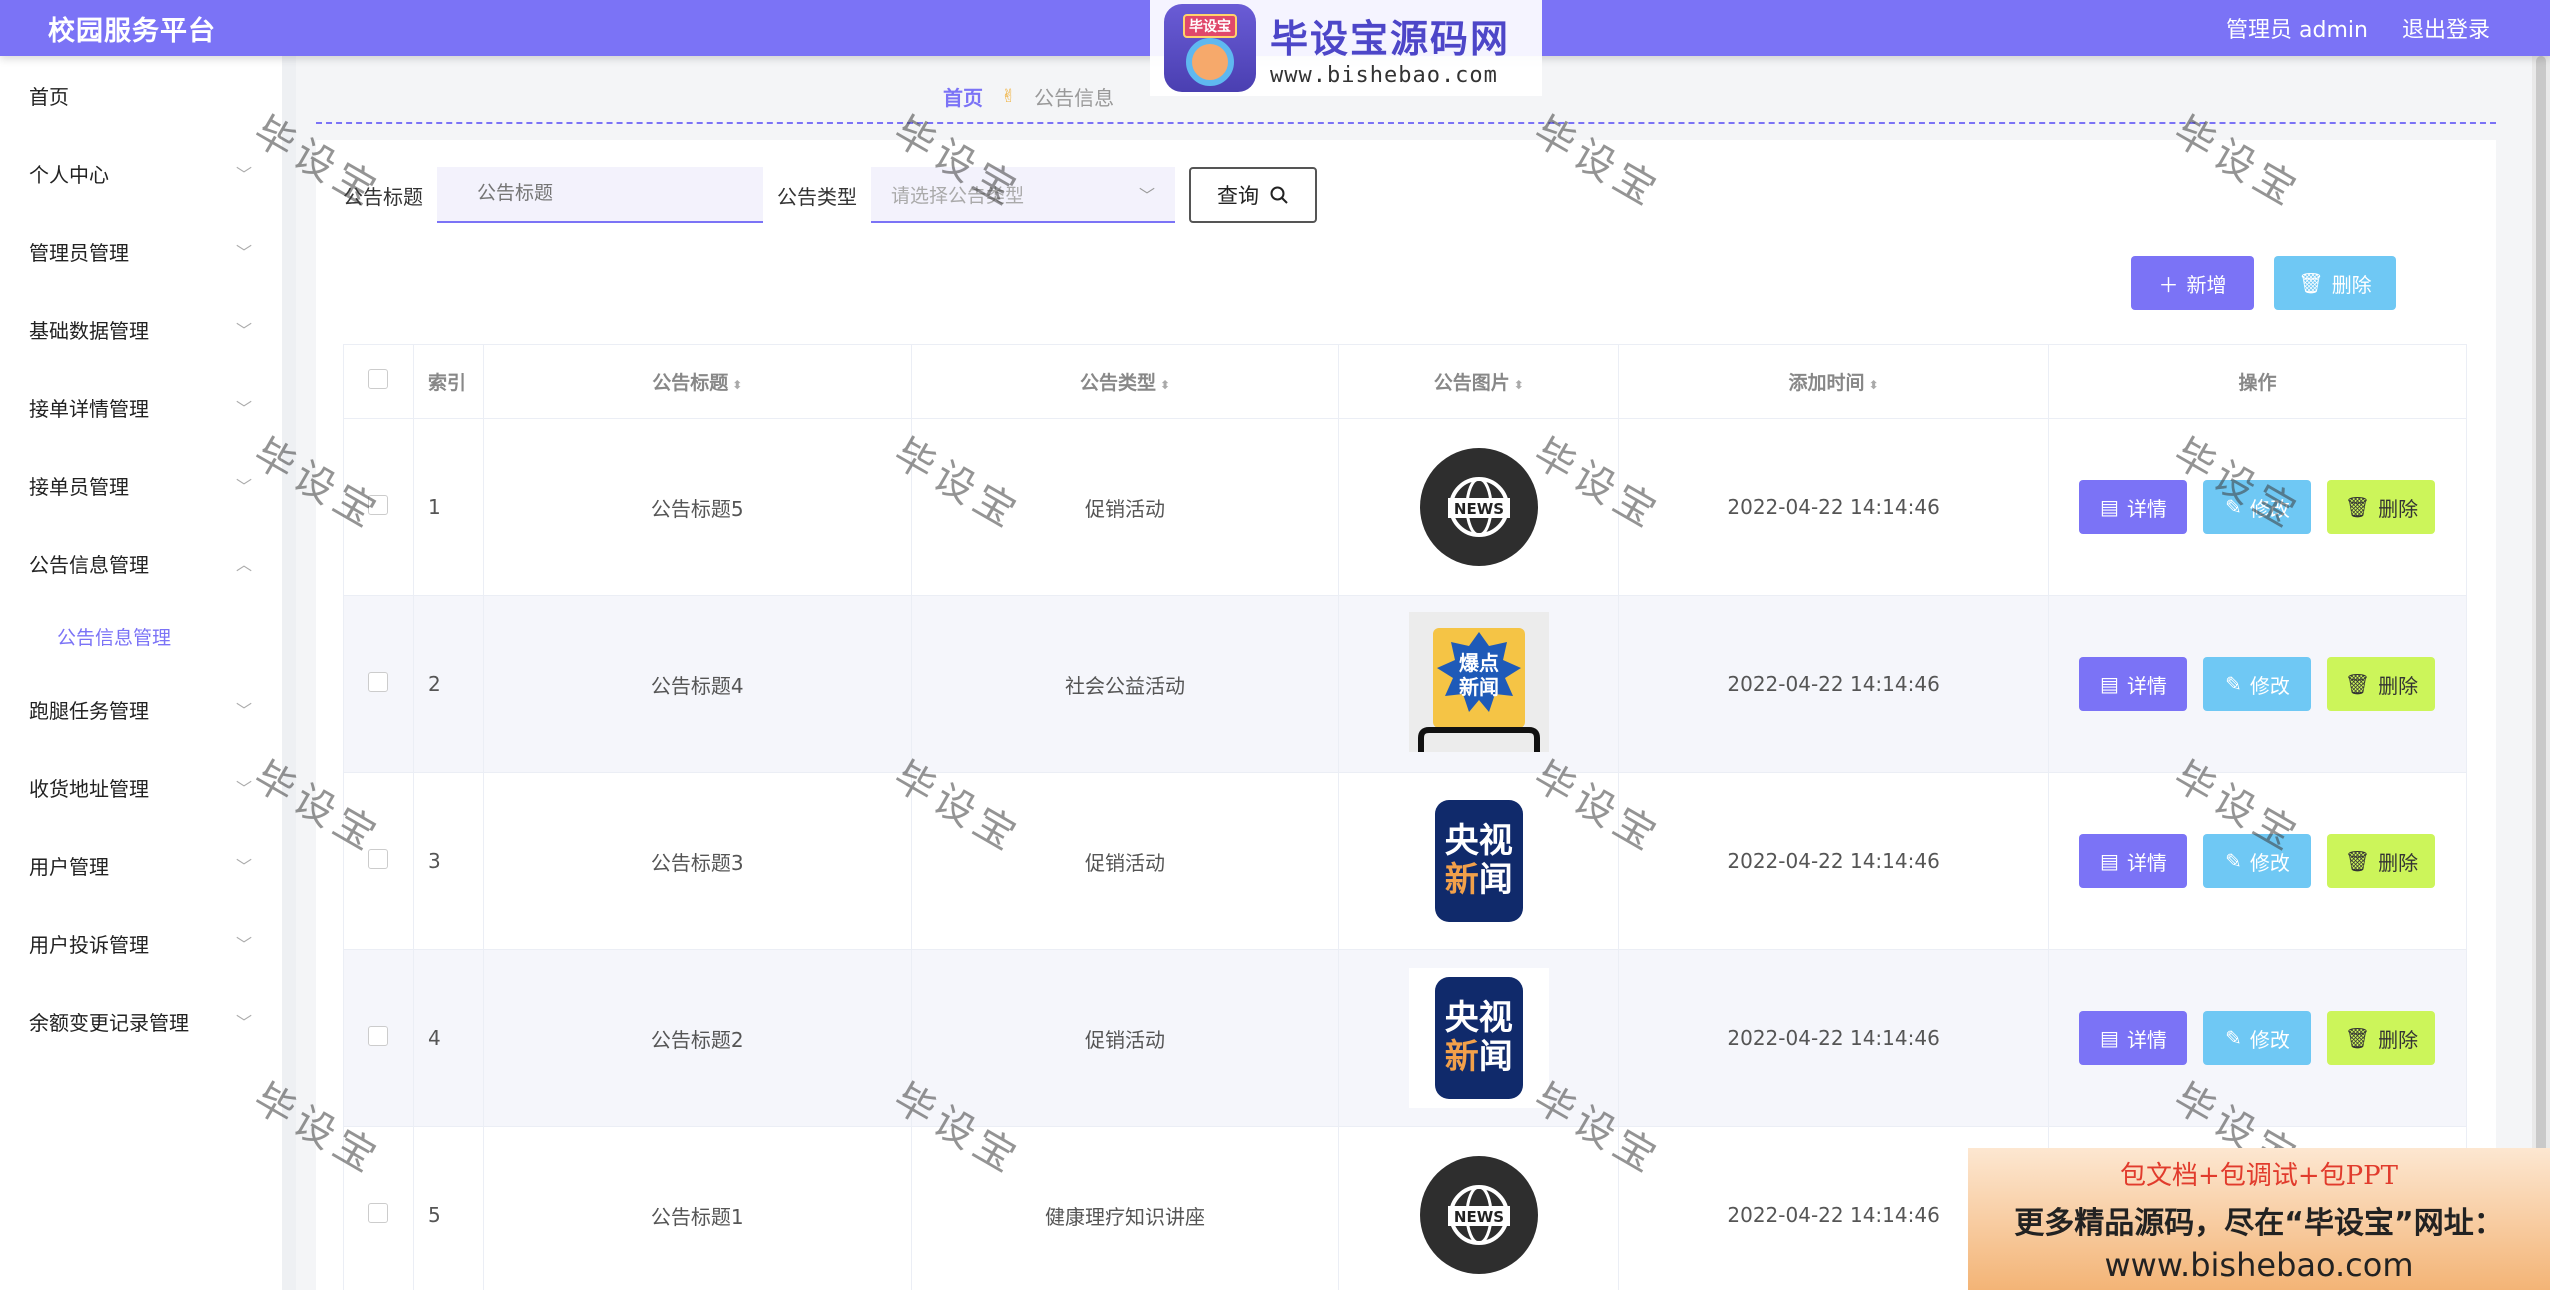 The image size is (2550, 1290). What do you see at coordinates (1074, 98) in the screenshot?
I see `breadcrumb-current: 公告信息` at bounding box center [1074, 98].